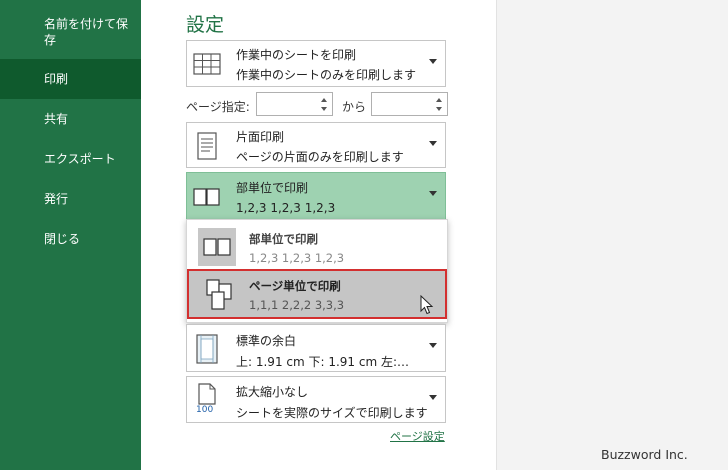 This screenshot has height=470, width=728. Describe the element at coordinates (219, 294) in the screenshot. I see `uncollated-icon` at that location.